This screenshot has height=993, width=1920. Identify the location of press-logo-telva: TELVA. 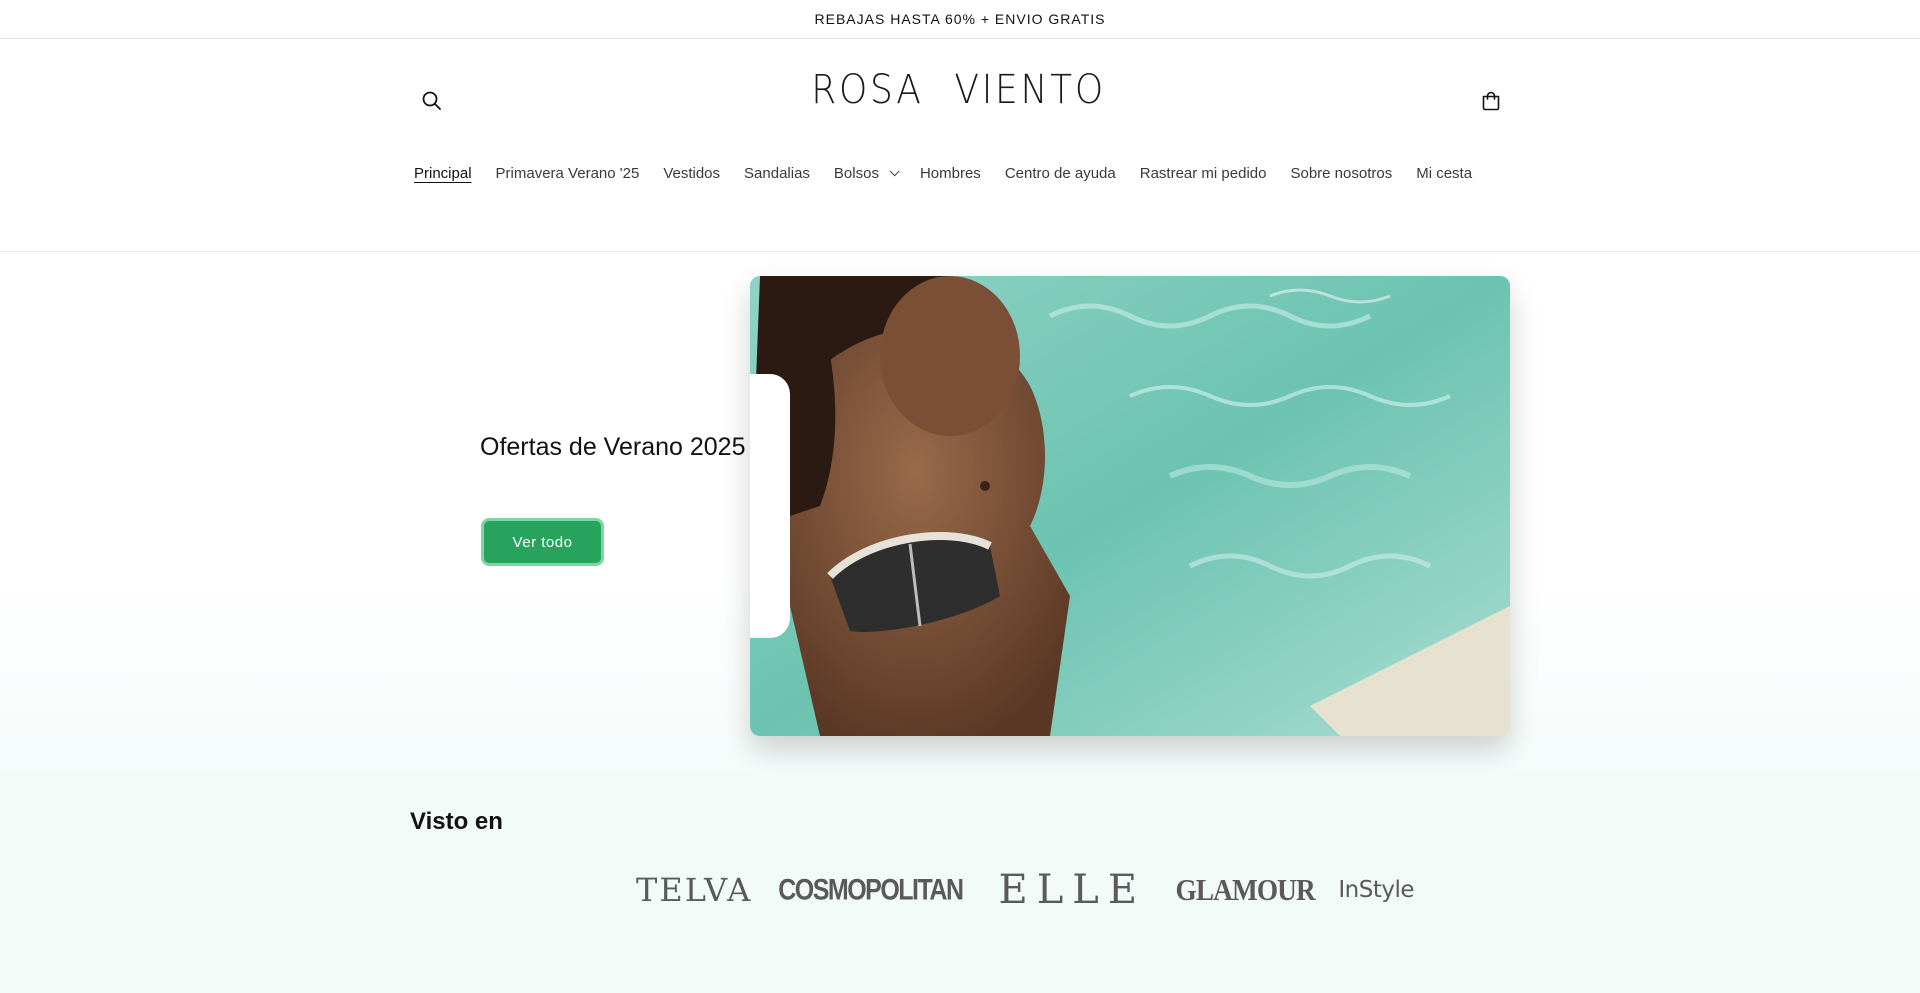
(694, 890).